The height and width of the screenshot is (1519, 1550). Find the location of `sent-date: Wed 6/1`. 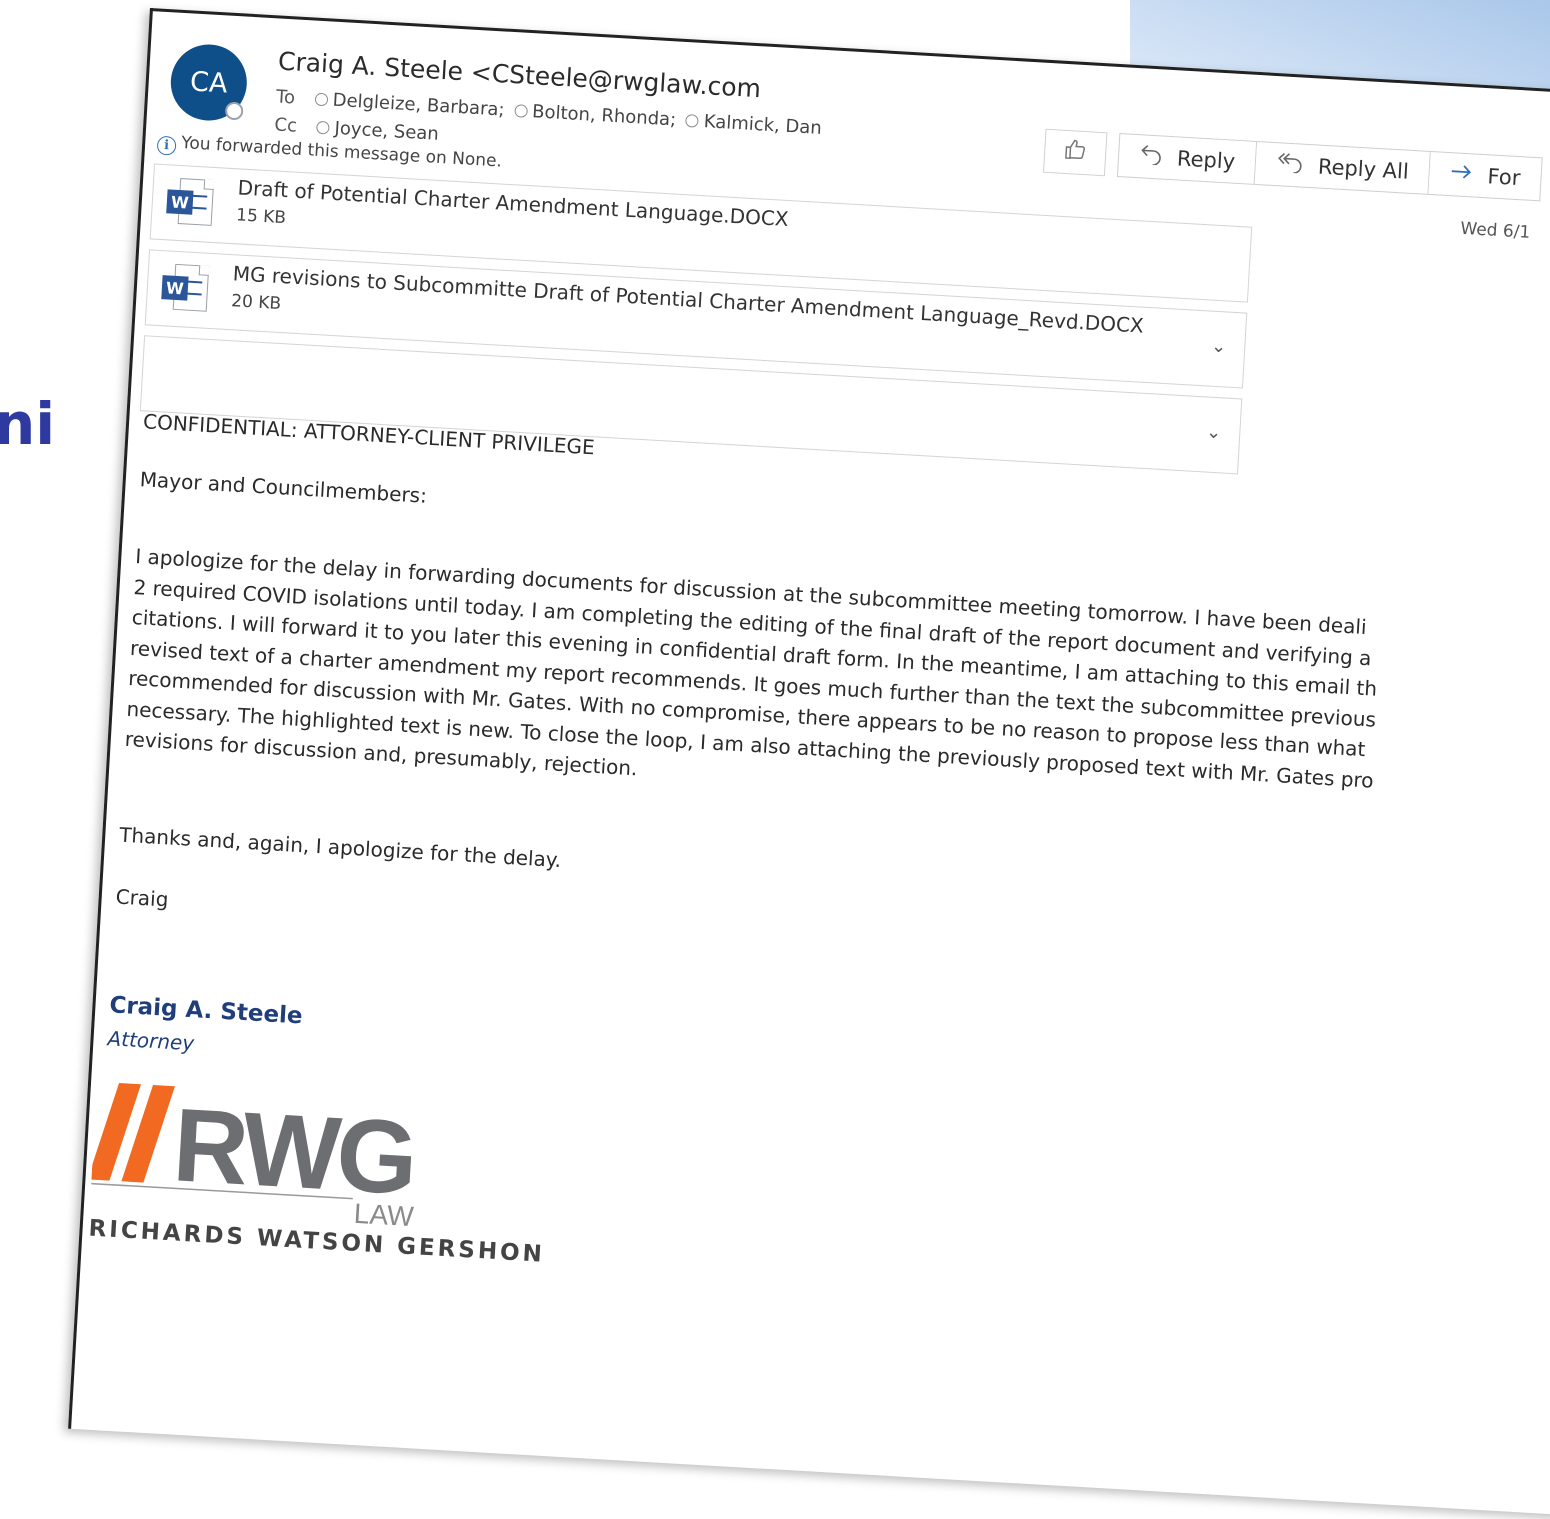

sent-date: Wed 6/1 is located at coordinates (1495, 230).